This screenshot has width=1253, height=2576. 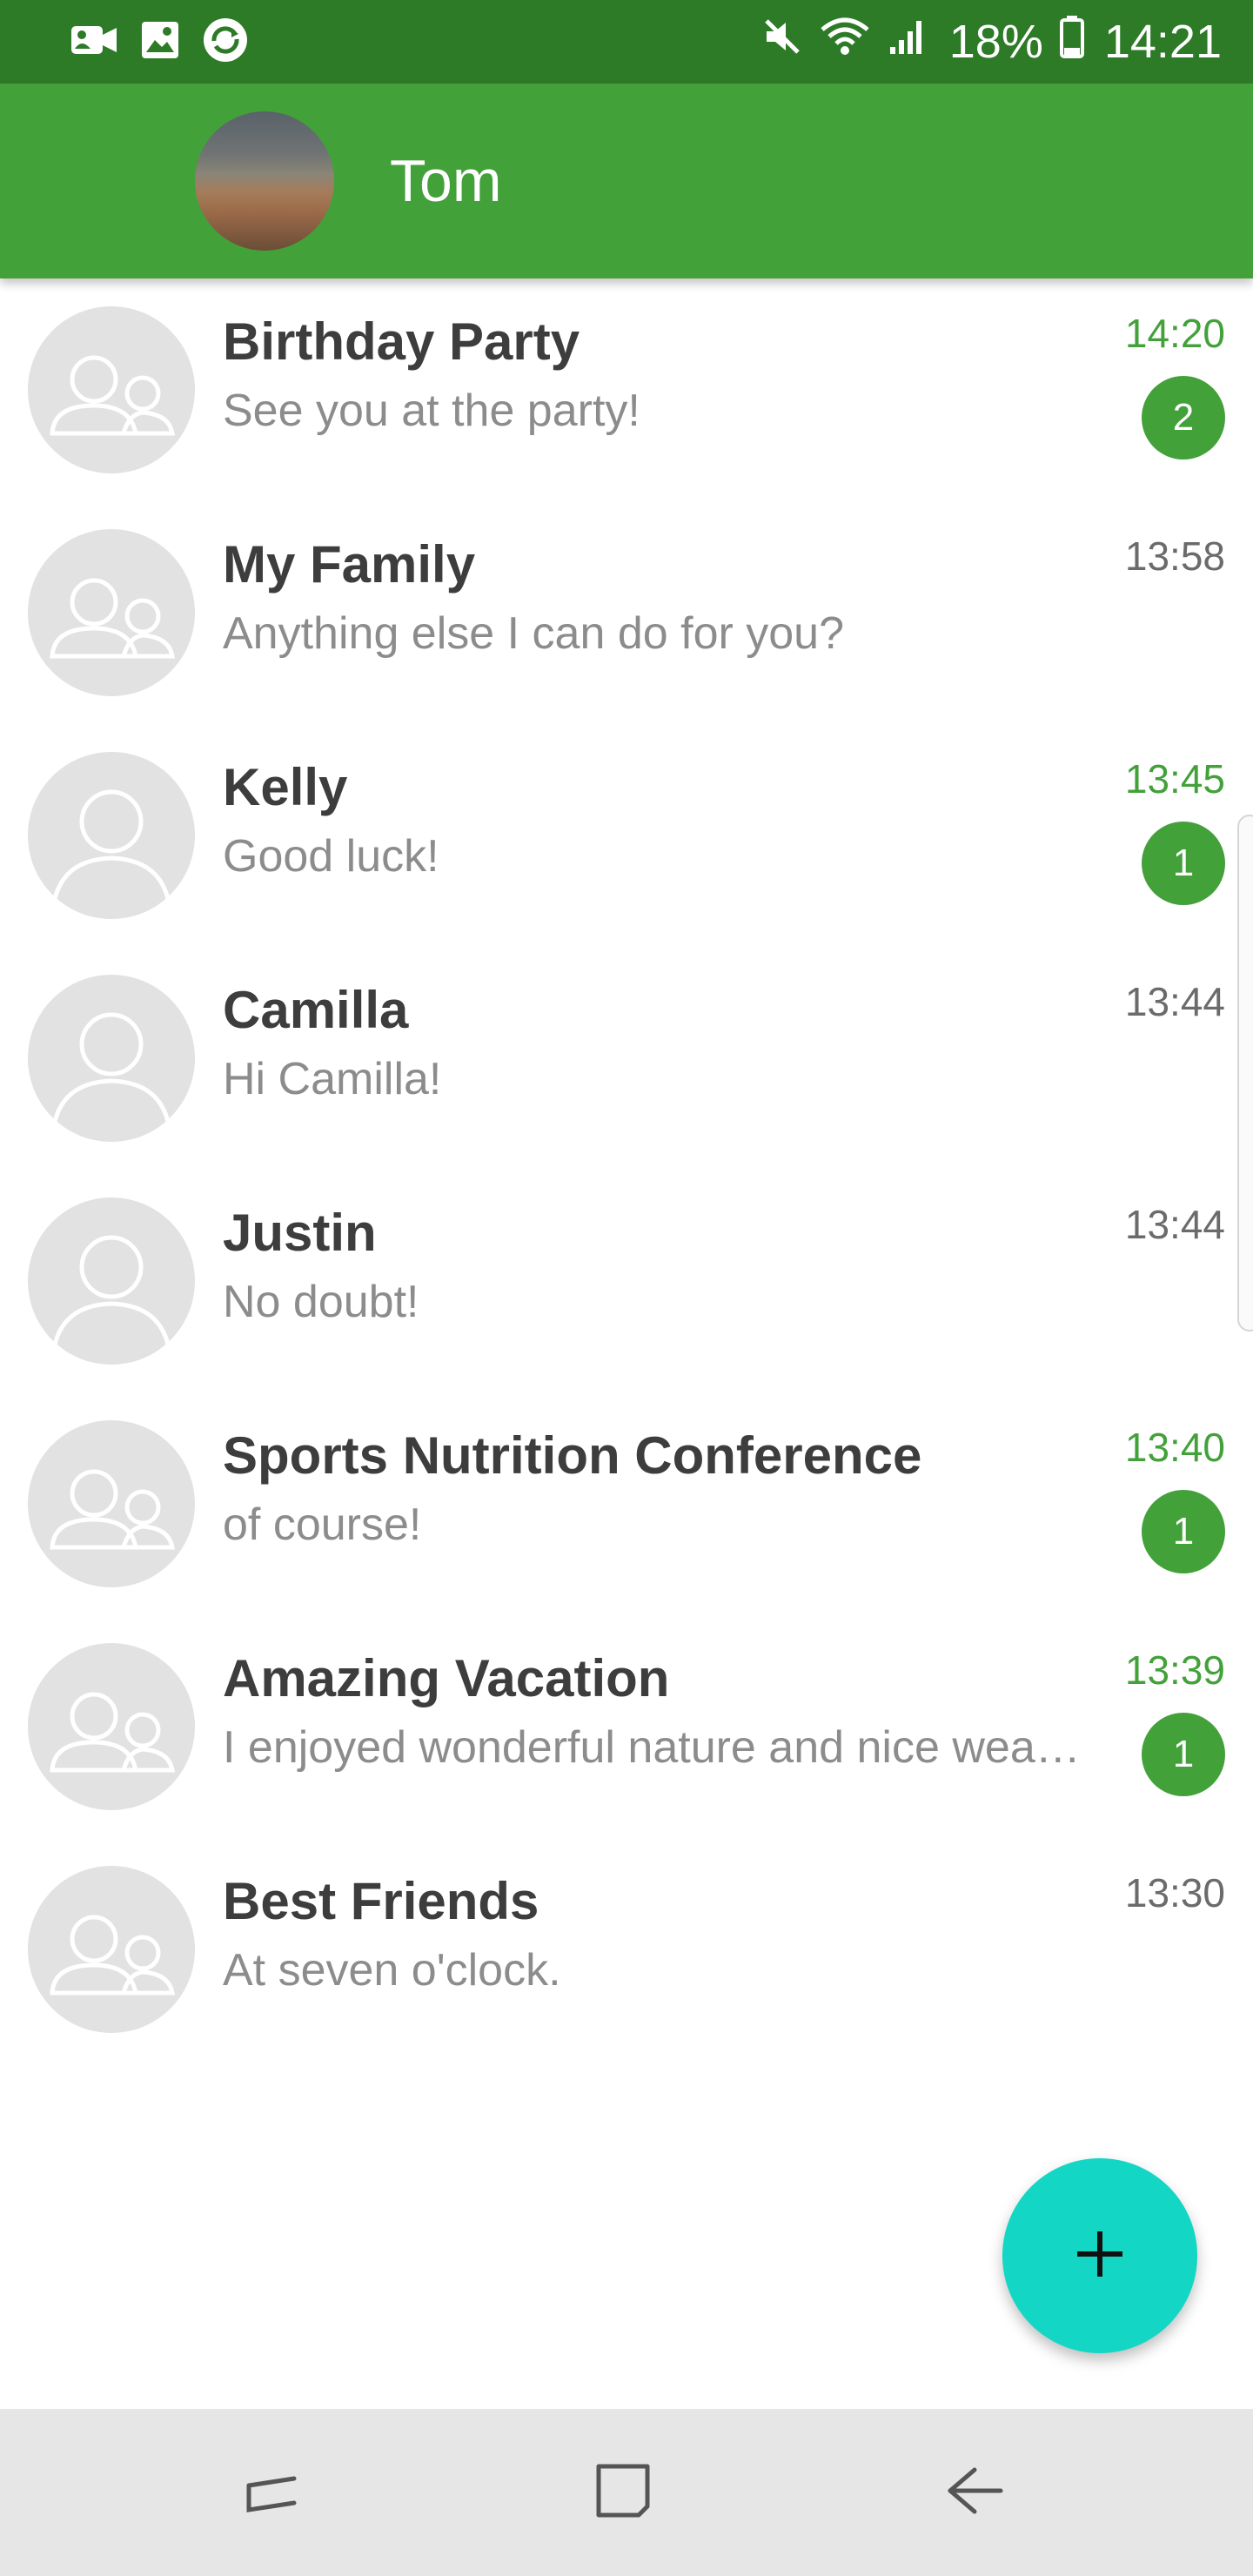 I want to click on chat-title: Best Friends, so click(x=381, y=1901).